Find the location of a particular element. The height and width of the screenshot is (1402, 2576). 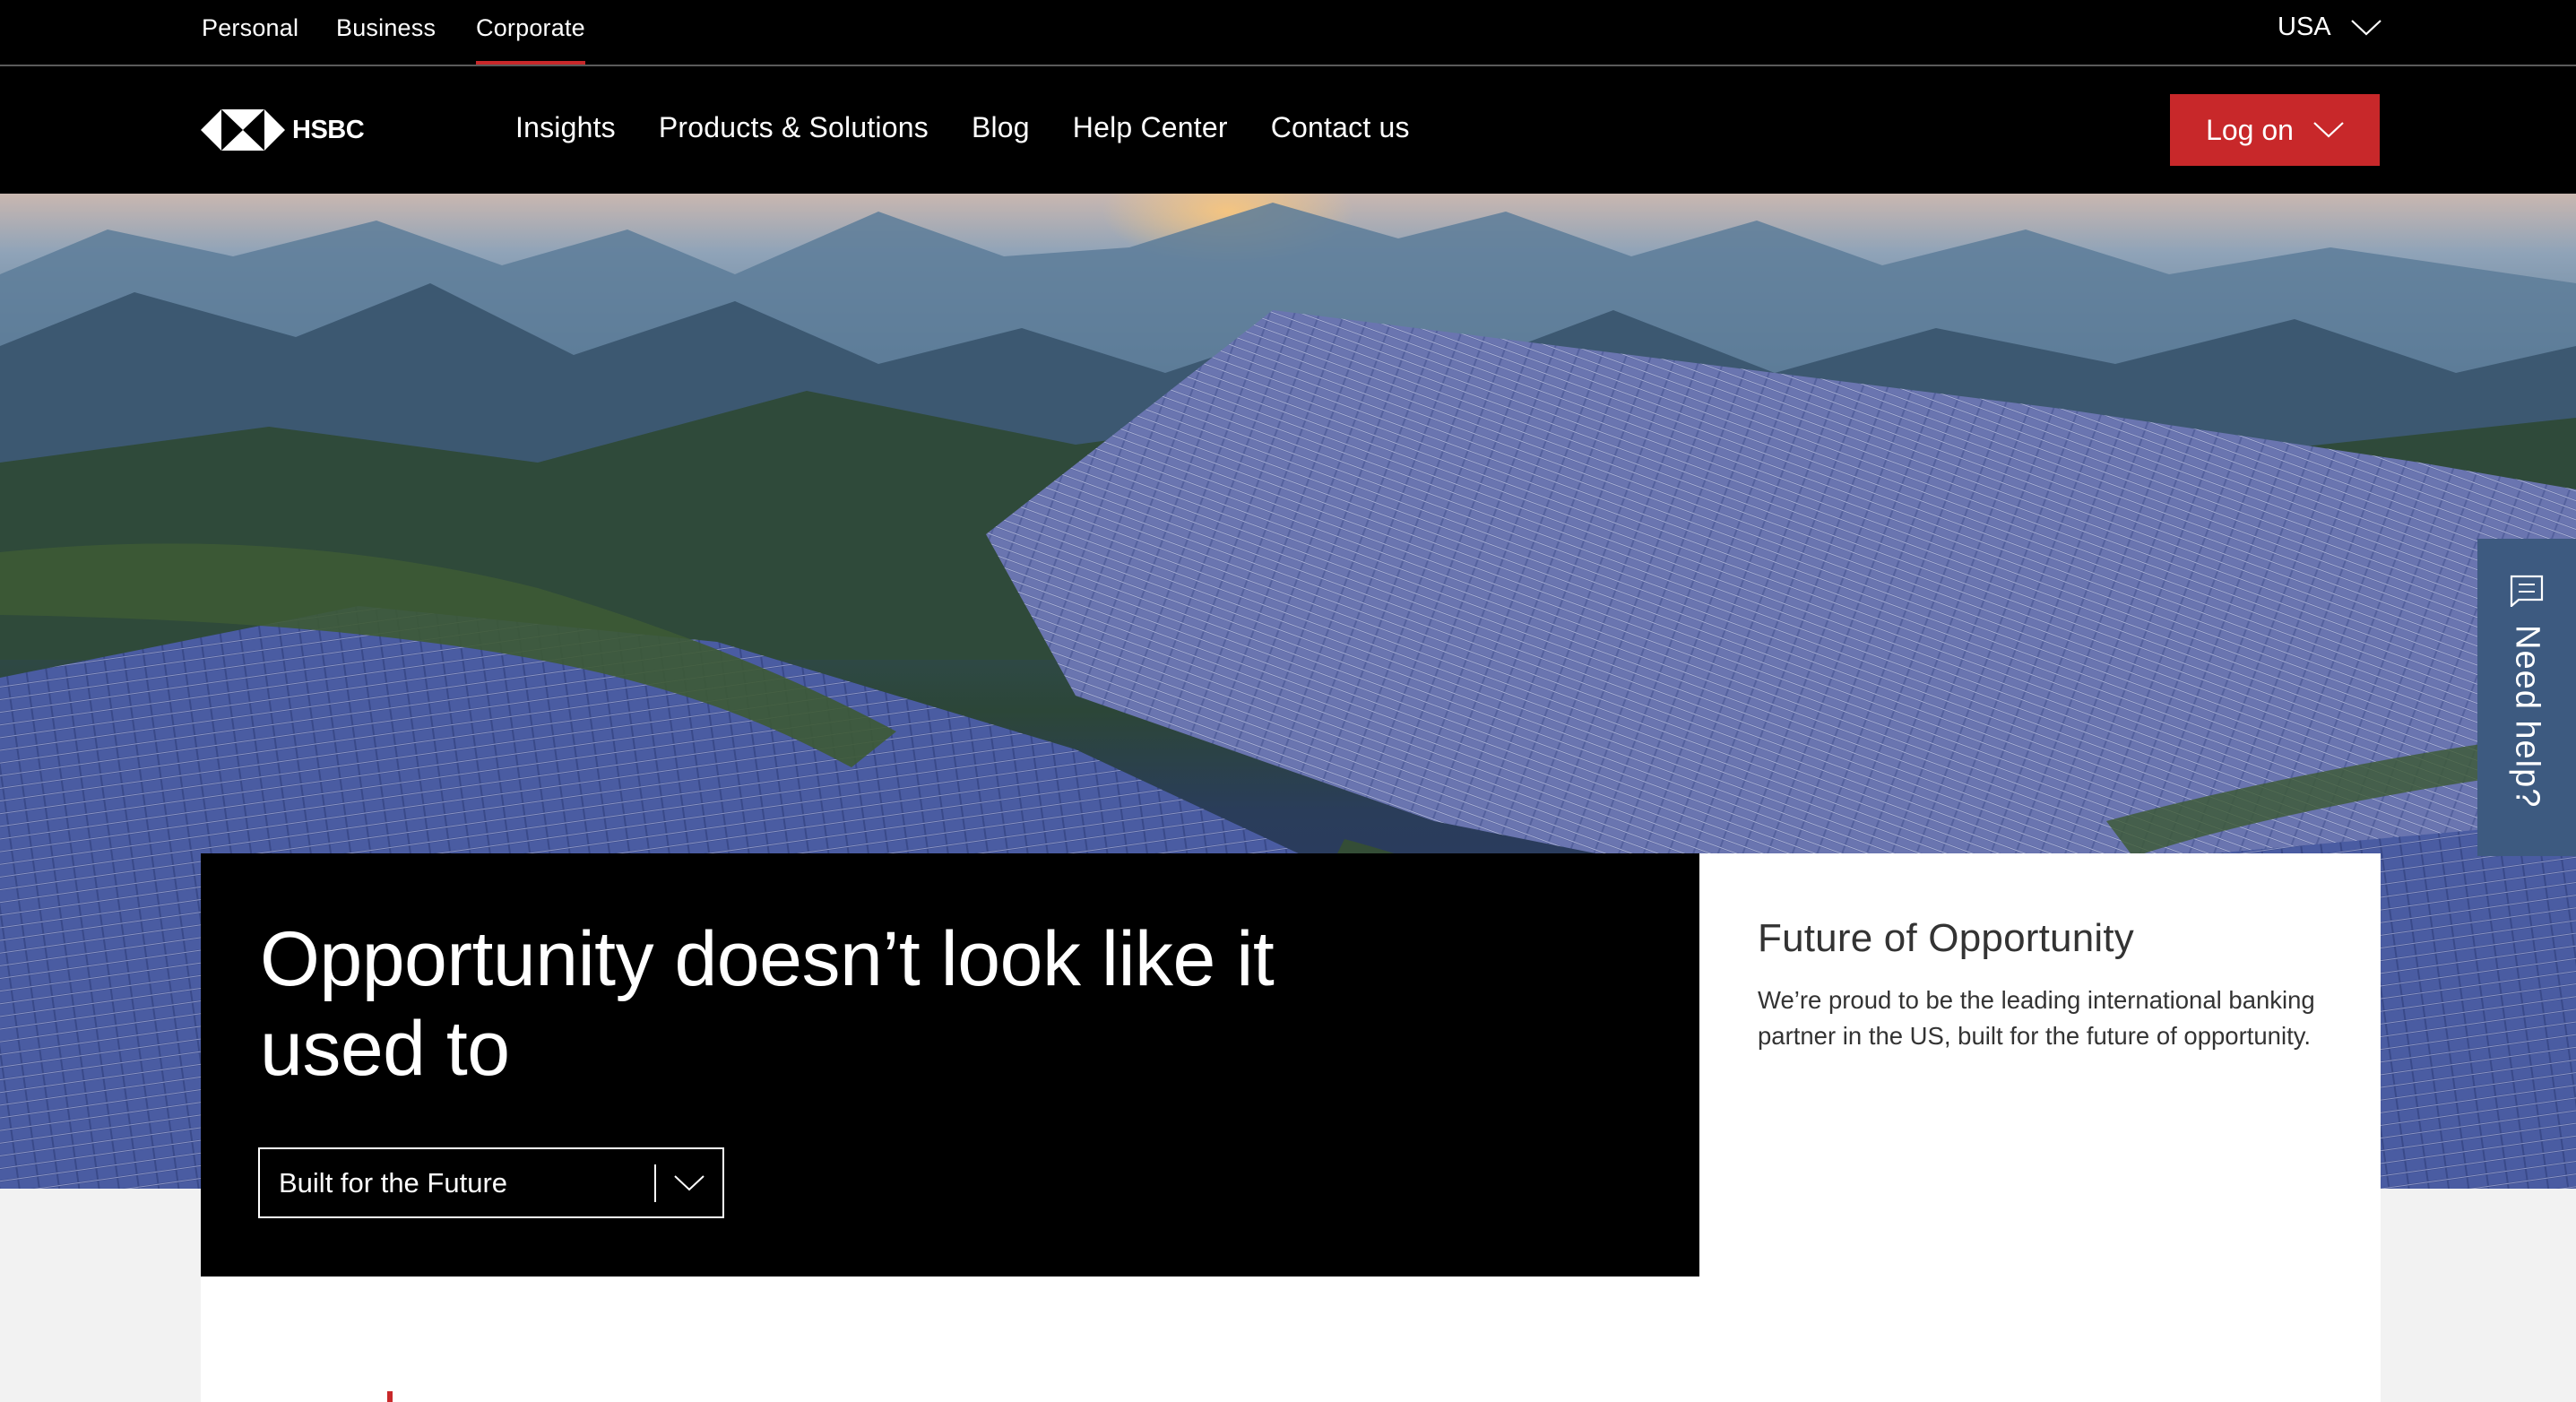

need-help-tab: Need help? is located at coordinates (2526, 697).